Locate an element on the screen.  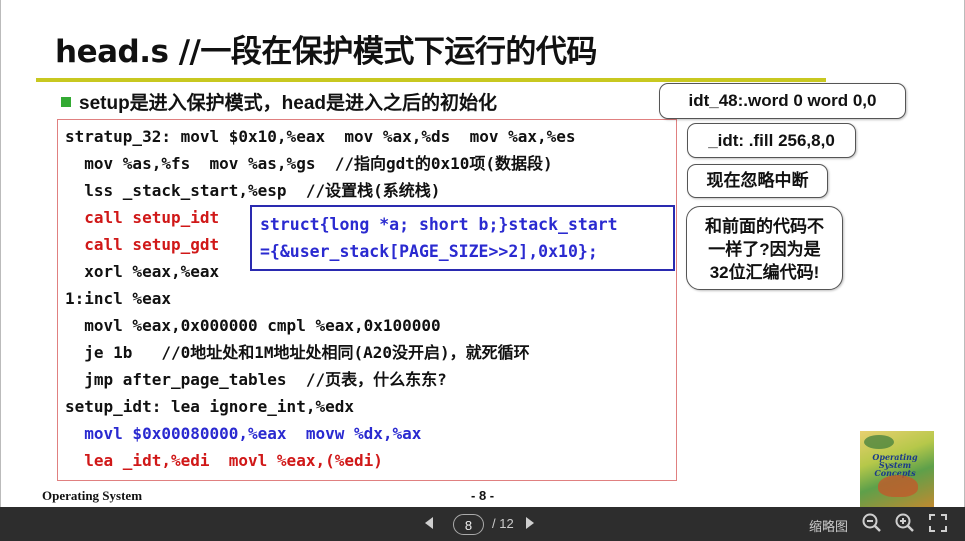
note-callout: 和前面的代码不 一样了?因为是 32位汇编代码! is located at coordinates (764, 248).